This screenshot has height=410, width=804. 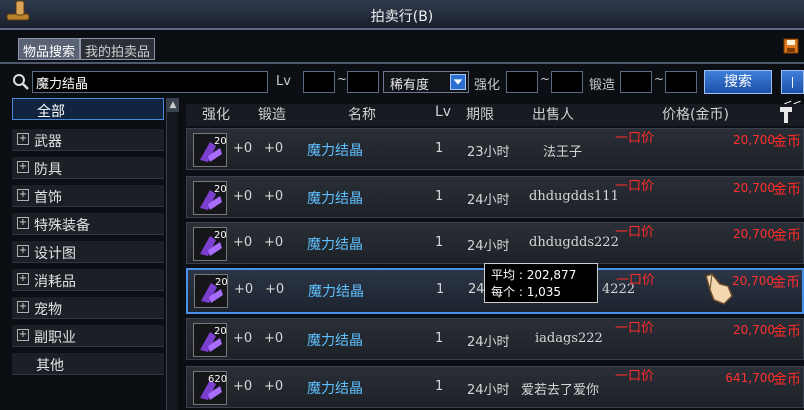 What do you see at coordinates (681, 82) in the screenshot?
I see `forge-max-input` at bounding box center [681, 82].